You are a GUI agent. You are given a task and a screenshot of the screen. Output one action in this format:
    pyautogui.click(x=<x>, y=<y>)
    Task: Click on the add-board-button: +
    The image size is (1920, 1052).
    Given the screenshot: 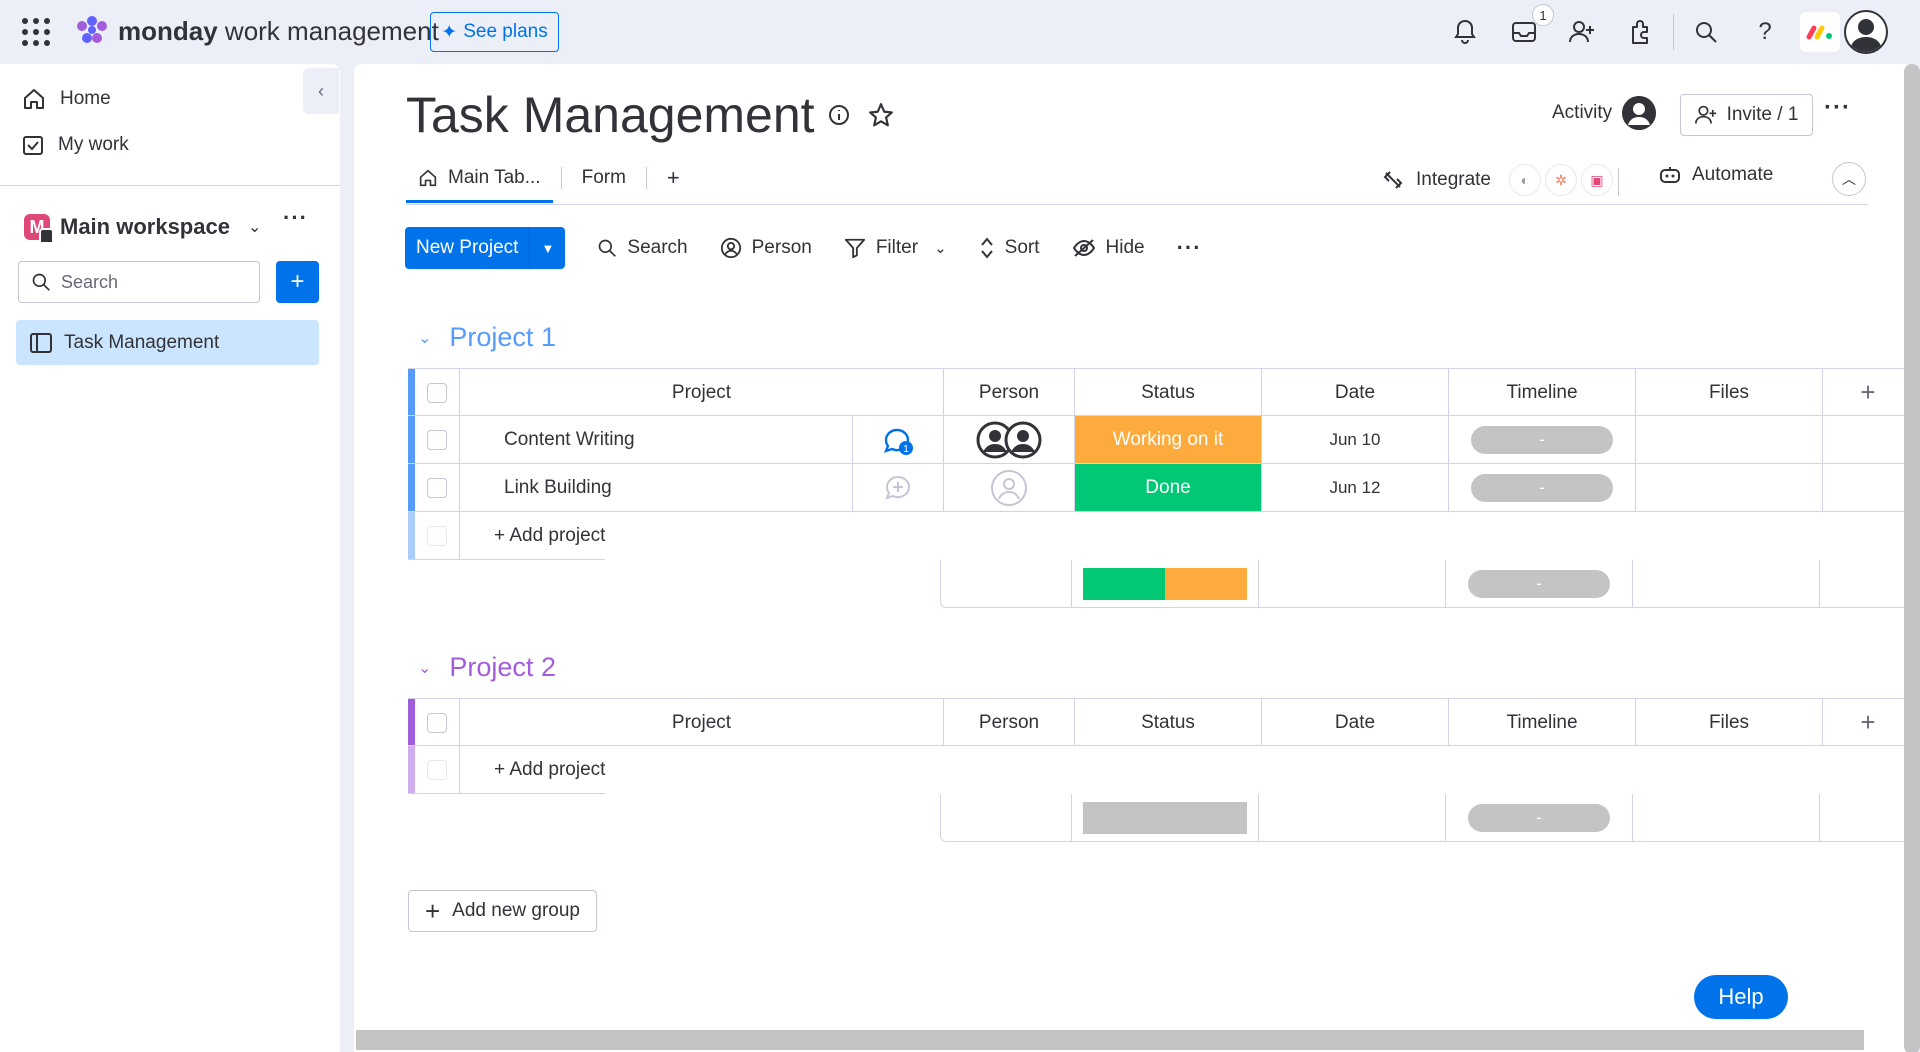 What is the action you would take?
    pyautogui.click(x=297, y=282)
    